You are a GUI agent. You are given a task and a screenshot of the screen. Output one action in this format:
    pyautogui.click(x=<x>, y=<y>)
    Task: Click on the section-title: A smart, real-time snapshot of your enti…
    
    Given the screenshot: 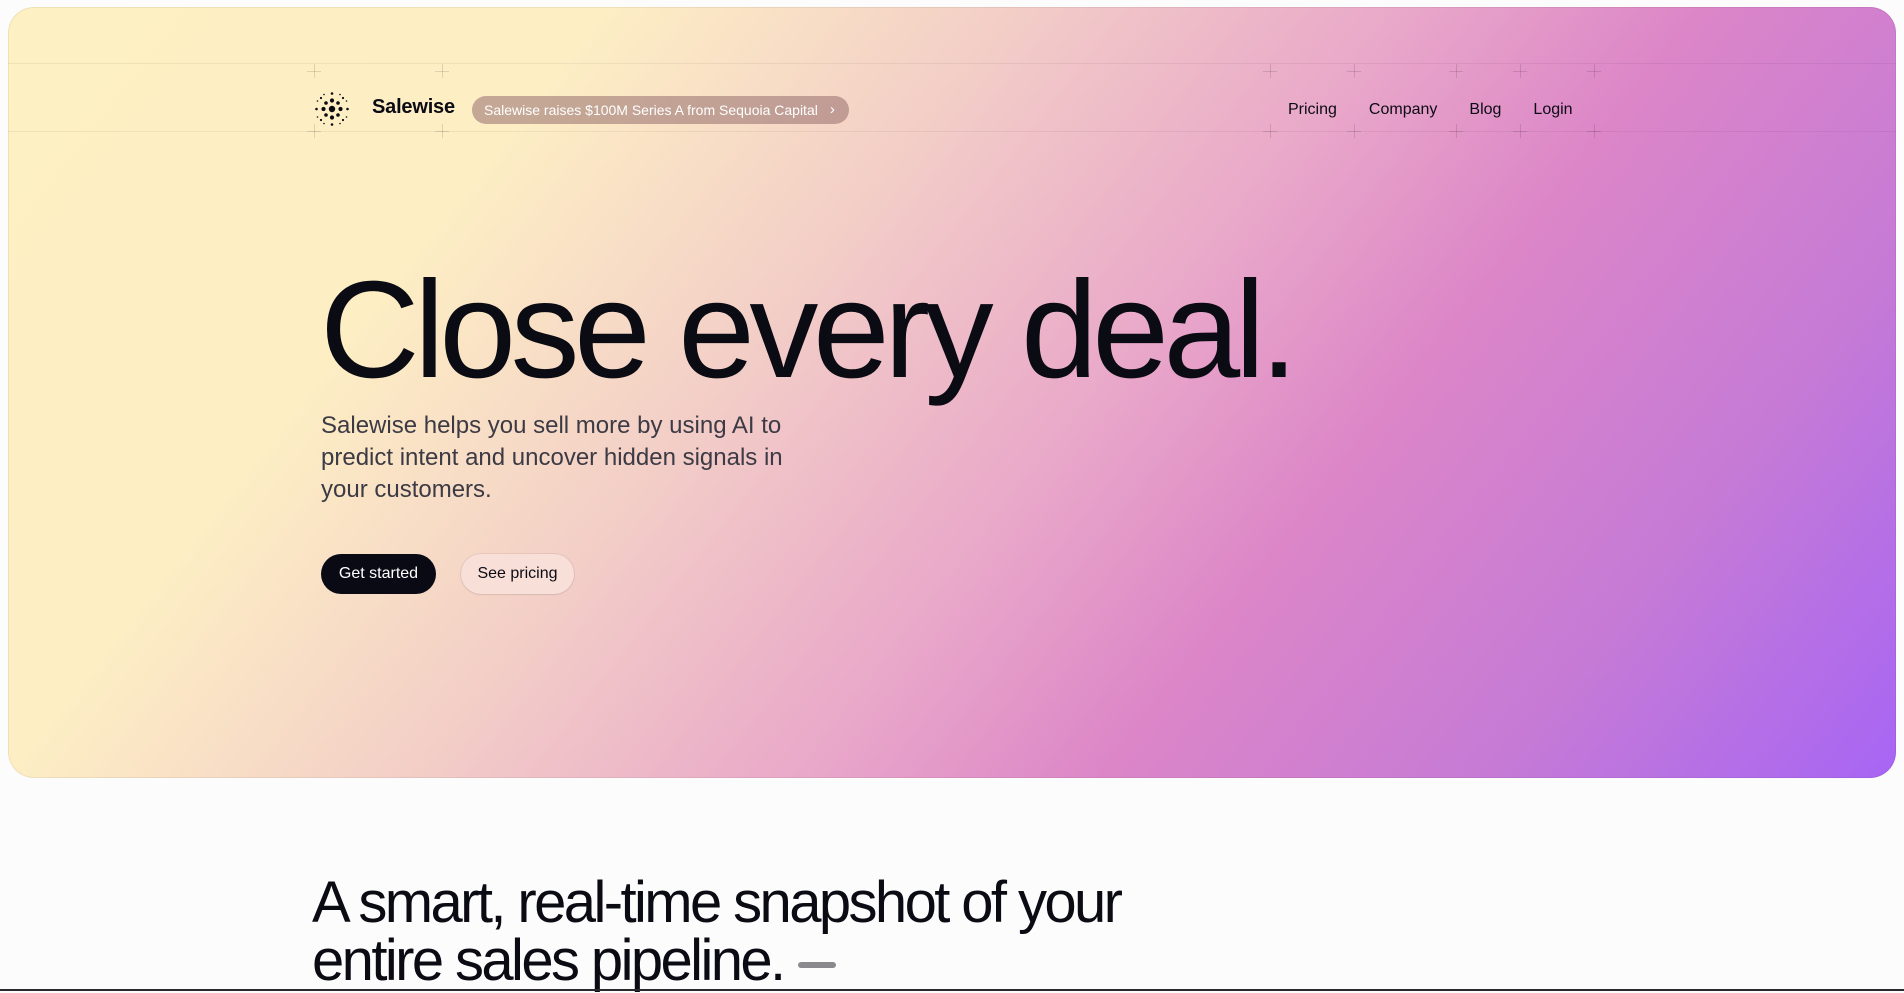 What is the action you would take?
    pyautogui.click(x=762, y=932)
    